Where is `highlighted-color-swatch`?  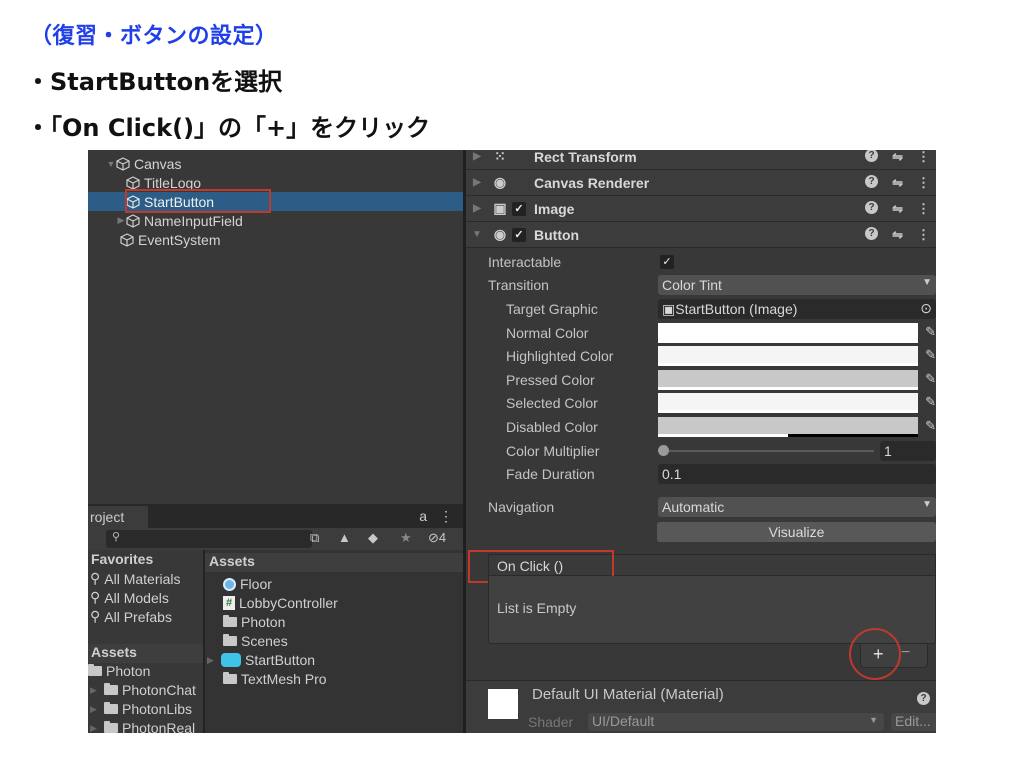
highlighted-color-swatch is located at coordinates (788, 356).